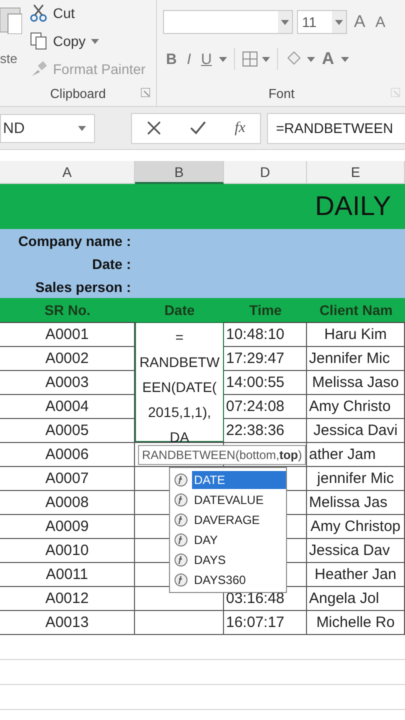 This screenshot has height=720, width=405. I want to click on table-cell: A0012, so click(67, 599).